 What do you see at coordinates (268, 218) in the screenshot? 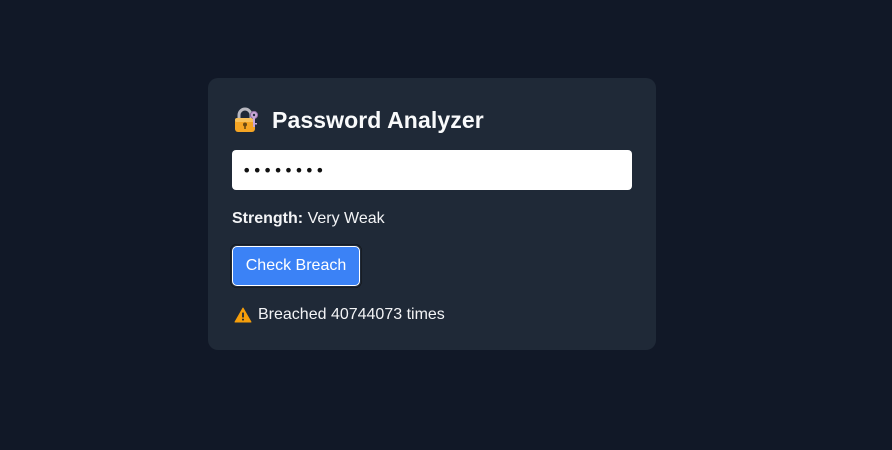
I see `strength-label: Strength:` at bounding box center [268, 218].